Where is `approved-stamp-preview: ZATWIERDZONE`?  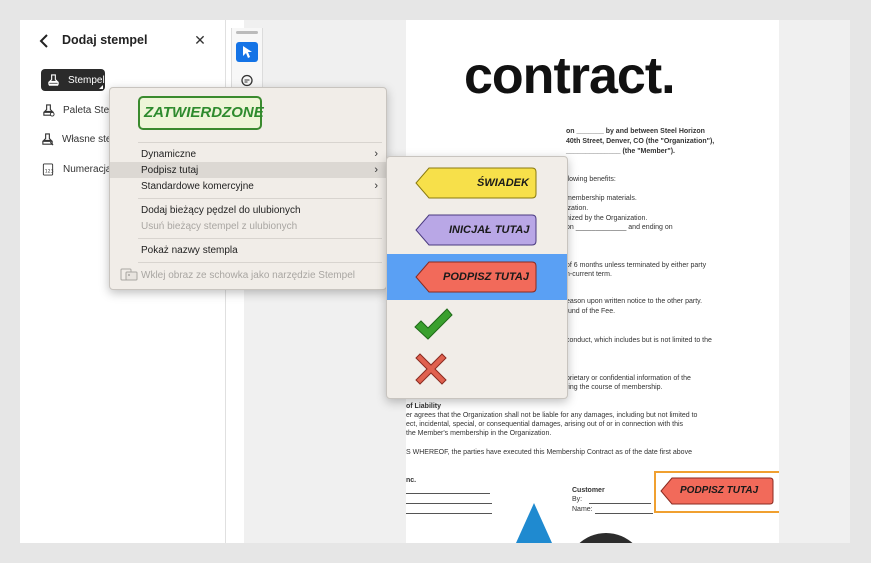 approved-stamp-preview: ZATWIERDZONE is located at coordinates (201, 113).